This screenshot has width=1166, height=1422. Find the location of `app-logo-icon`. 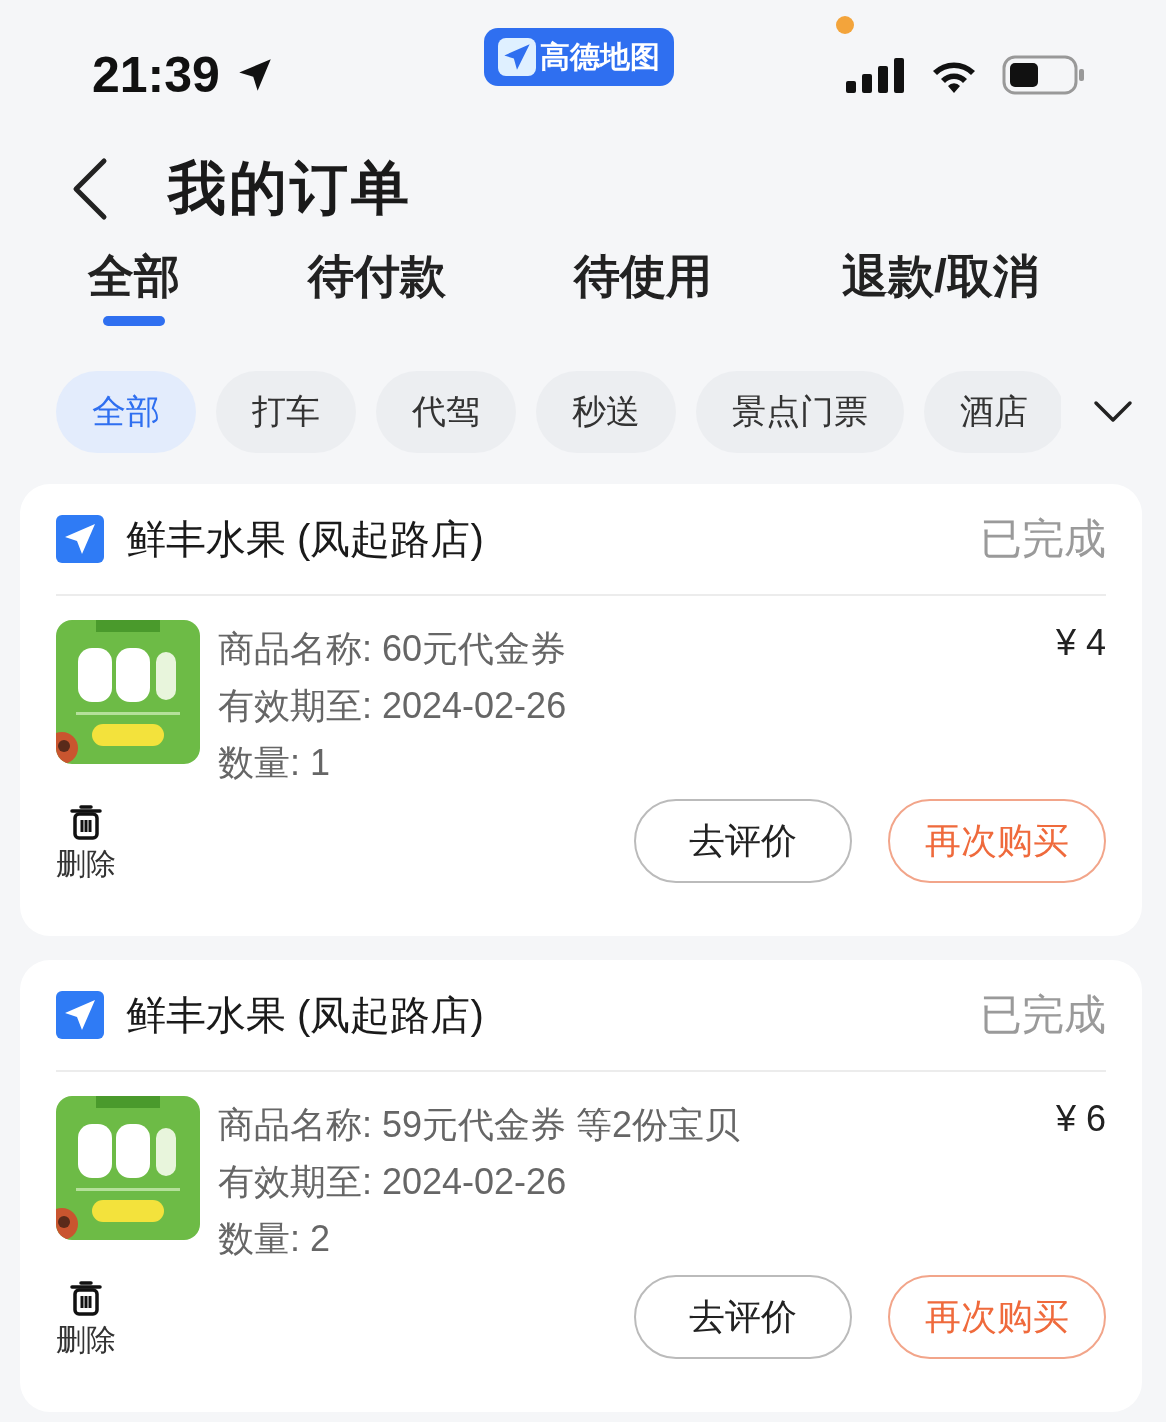

app-logo-icon is located at coordinates (516, 57).